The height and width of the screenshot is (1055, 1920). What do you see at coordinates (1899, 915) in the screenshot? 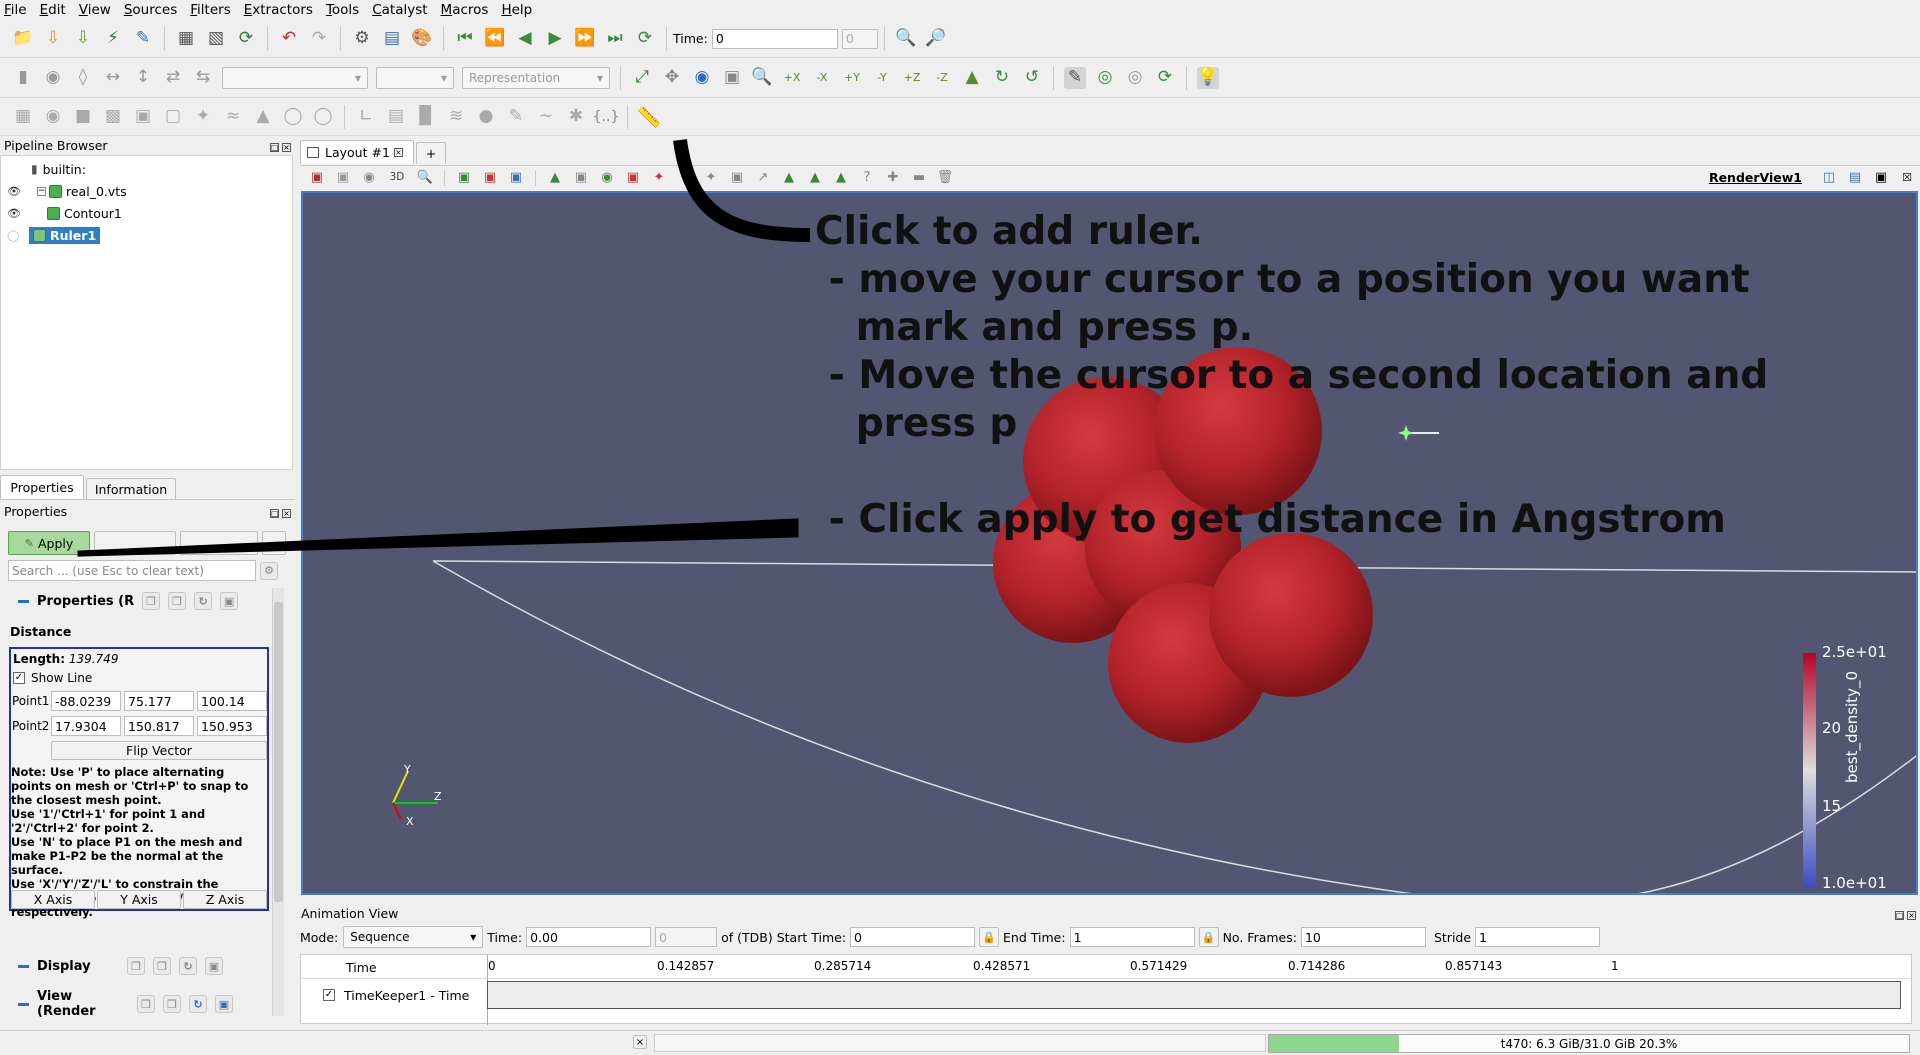
I see `float-icon: □` at bounding box center [1899, 915].